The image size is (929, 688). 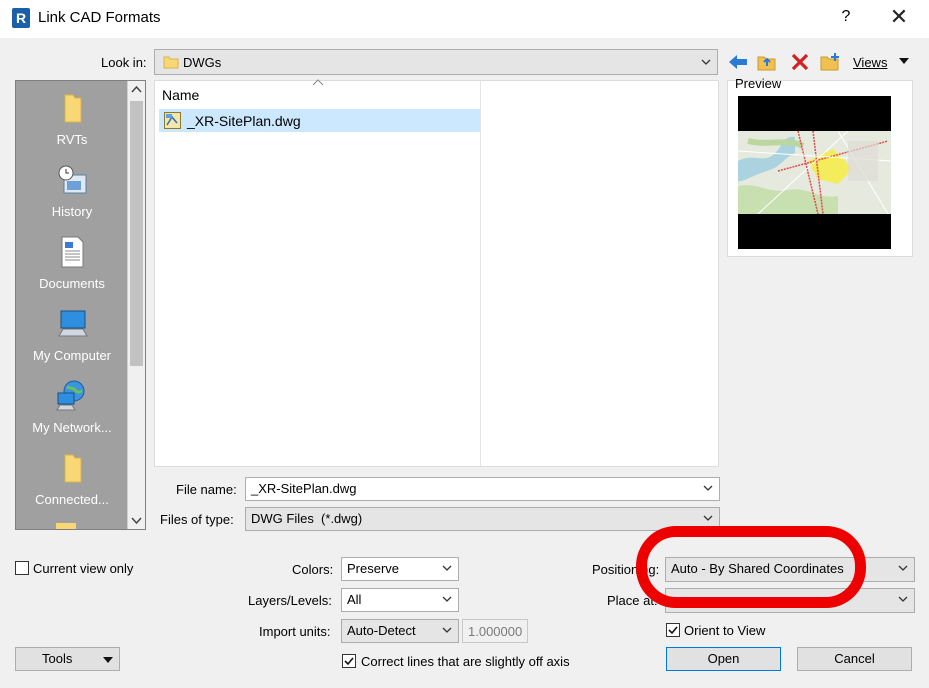 I want to click on revit-app-icon: R, so click(x=21, y=18).